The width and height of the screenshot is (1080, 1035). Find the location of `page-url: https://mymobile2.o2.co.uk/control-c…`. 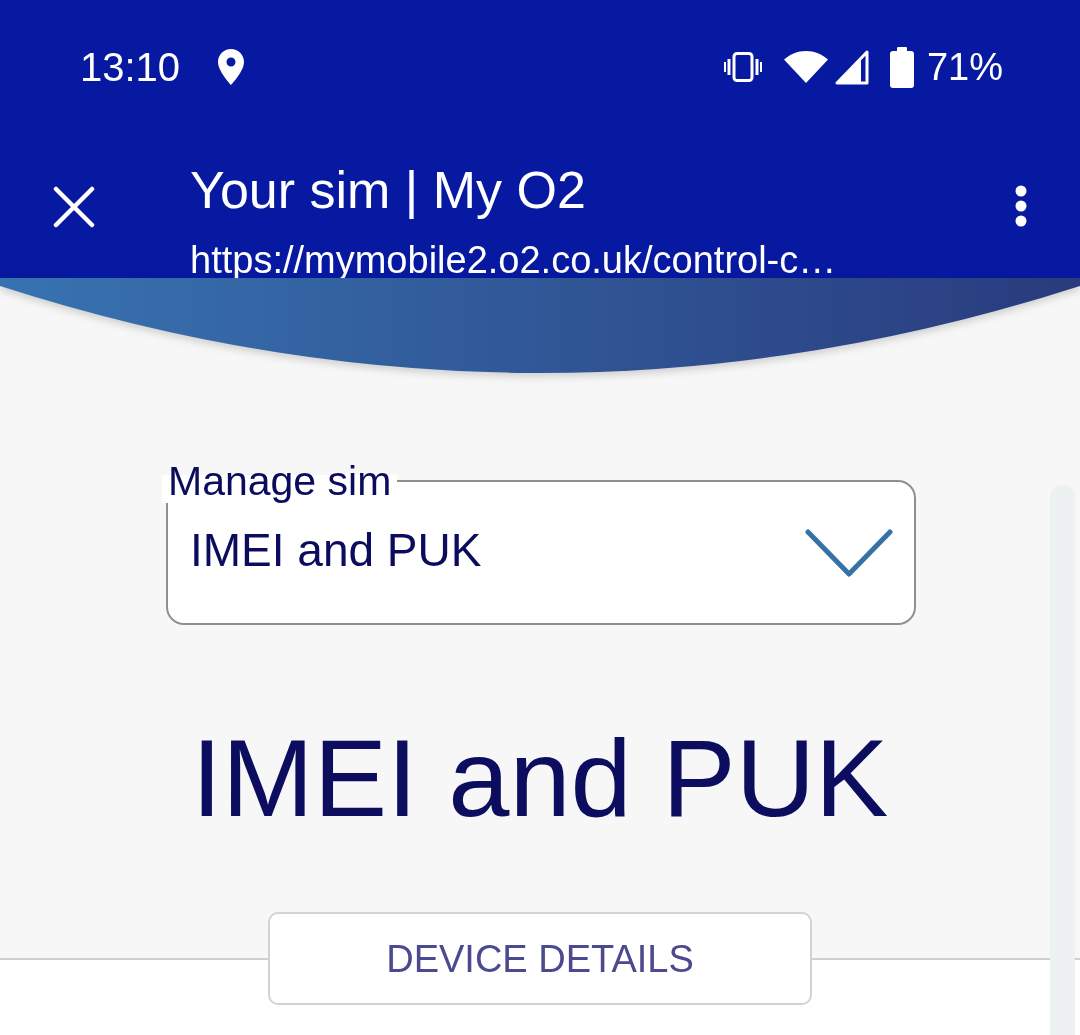

page-url: https://mymobile2.o2.co.uk/control-c… is located at coordinates (514, 260).